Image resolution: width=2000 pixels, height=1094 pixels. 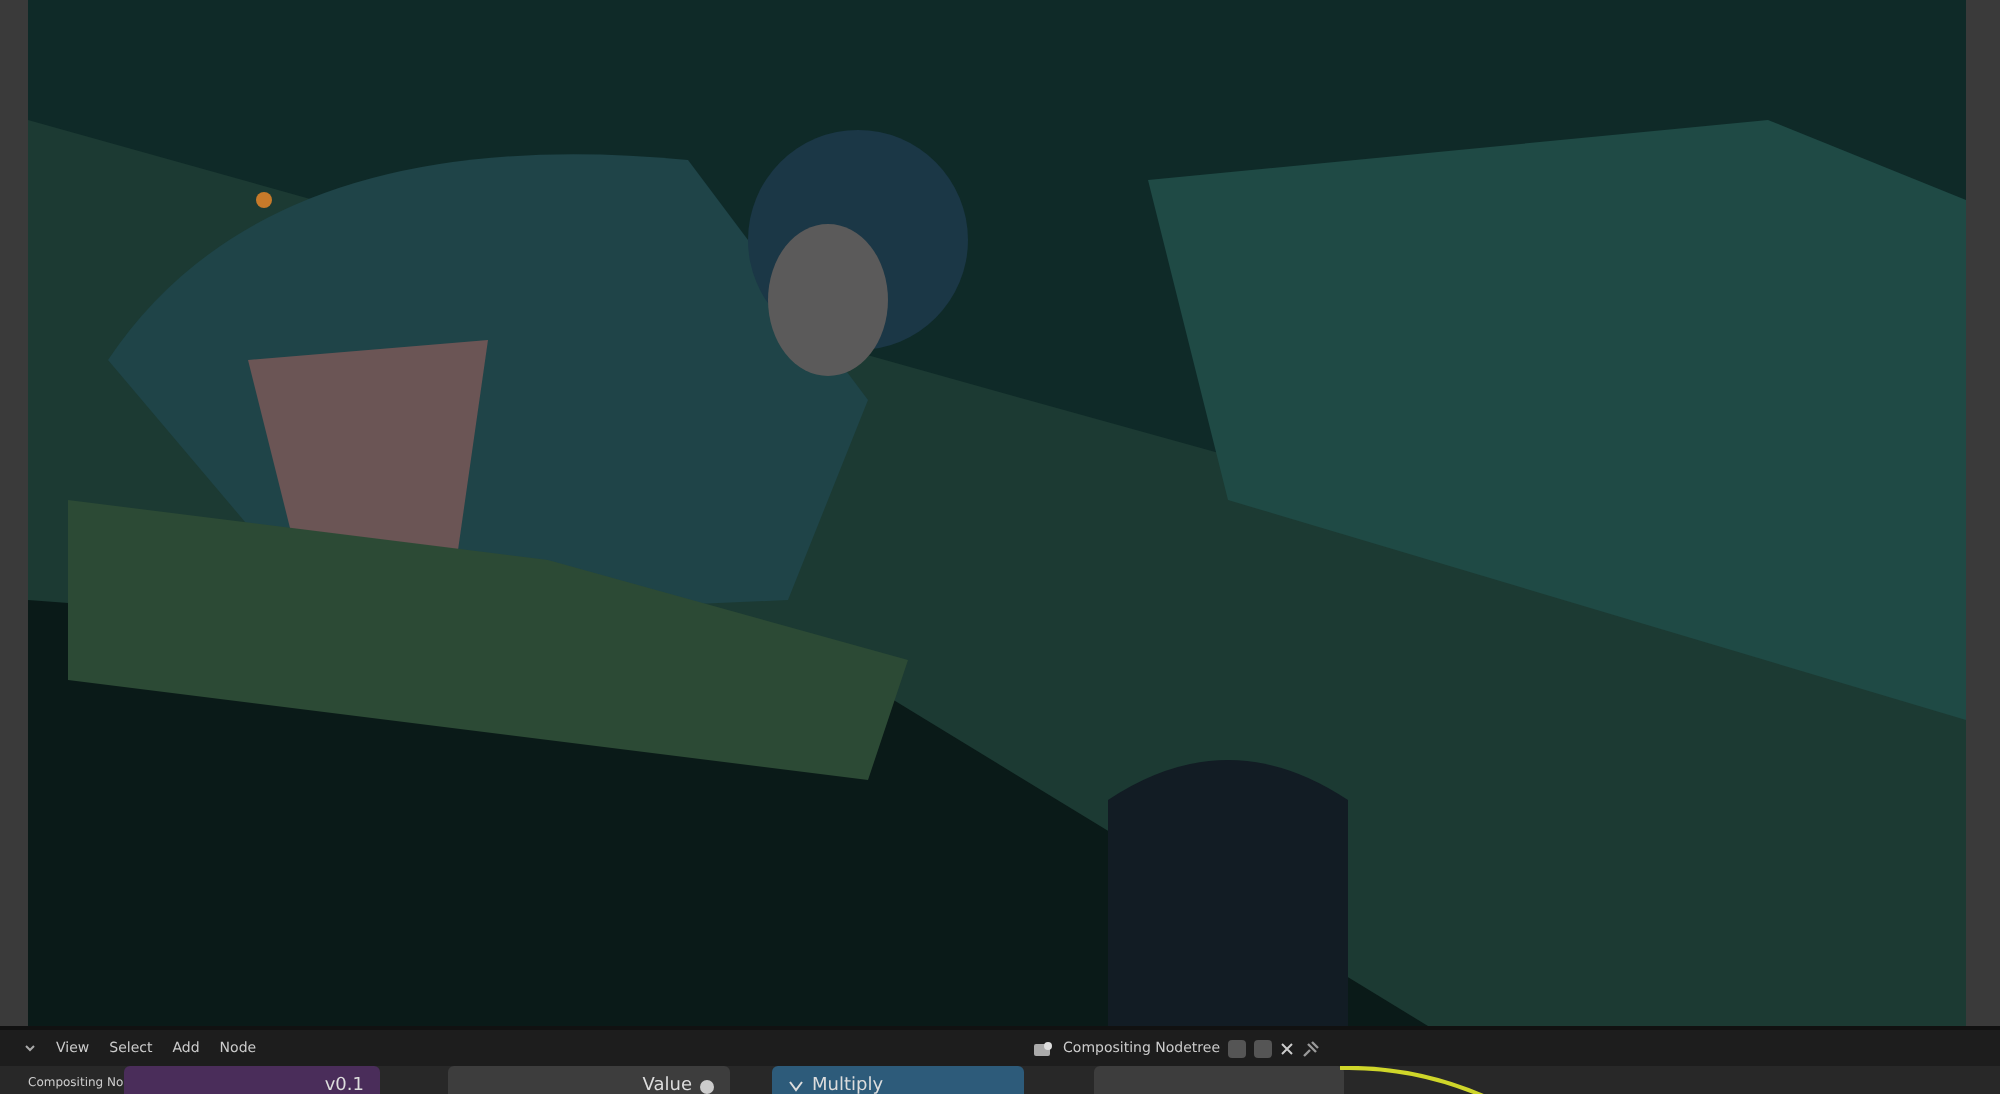 What do you see at coordinates (1311, 1048) in the screenshot?
I see `pin-icon` at bounding box center [1311, 1048].